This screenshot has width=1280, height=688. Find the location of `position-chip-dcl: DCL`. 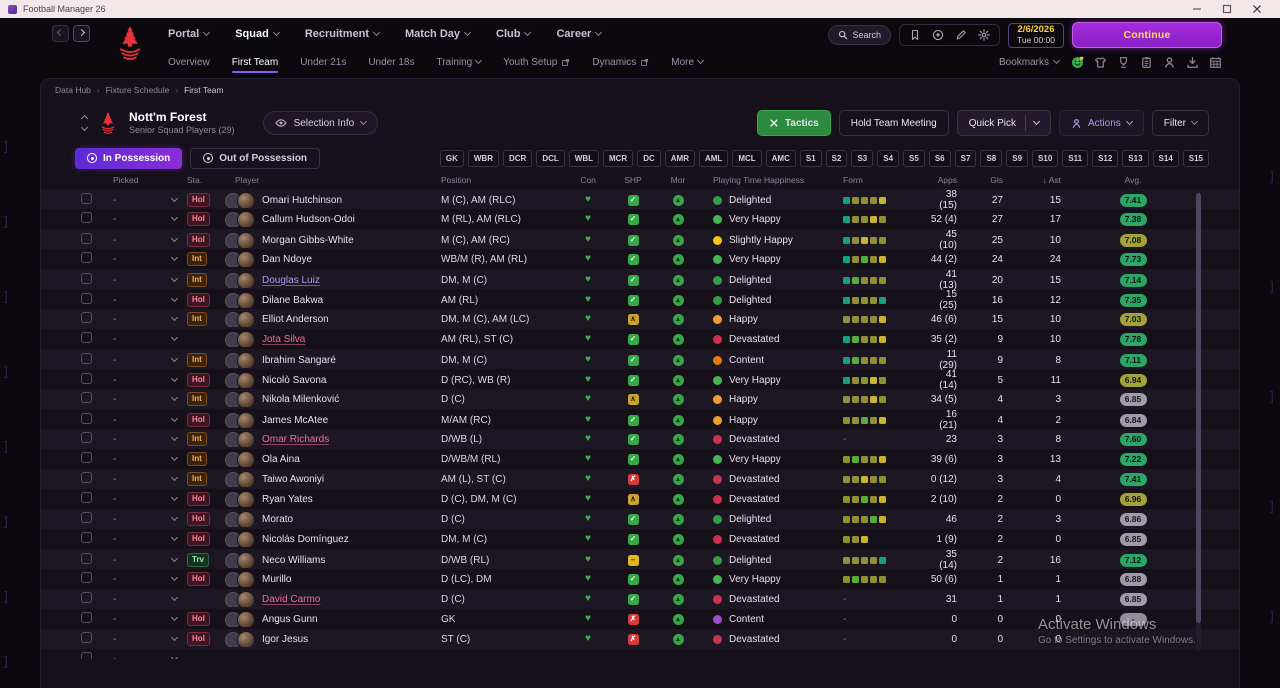

position-chip-dcl: DCL is located at coordinates (550, 158).